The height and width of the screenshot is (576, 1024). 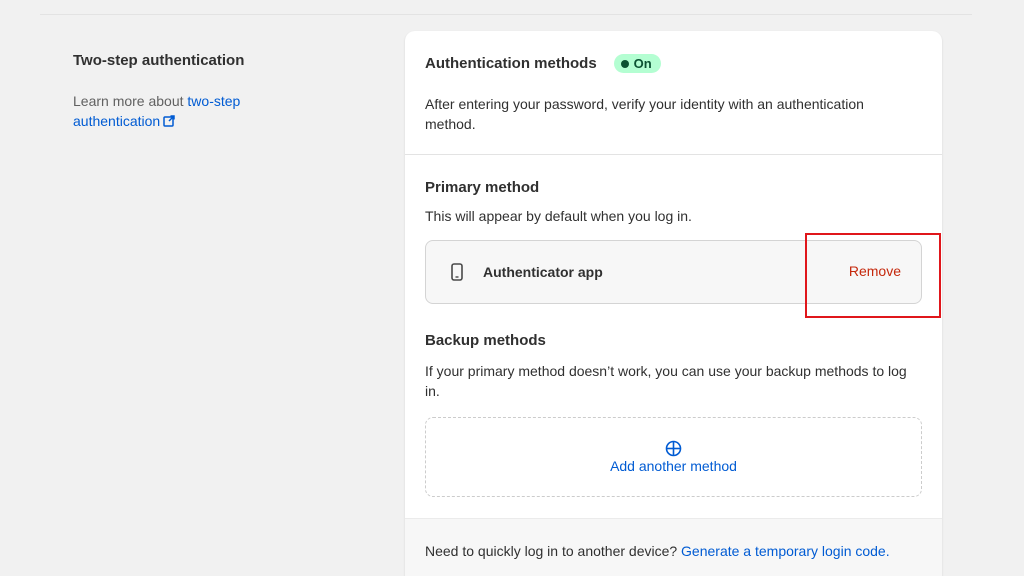 What do you see at coordinates (543, 272) in the screenshot?
I see `primary-method-label: Authenticator app` at bounding box center [543, 272].